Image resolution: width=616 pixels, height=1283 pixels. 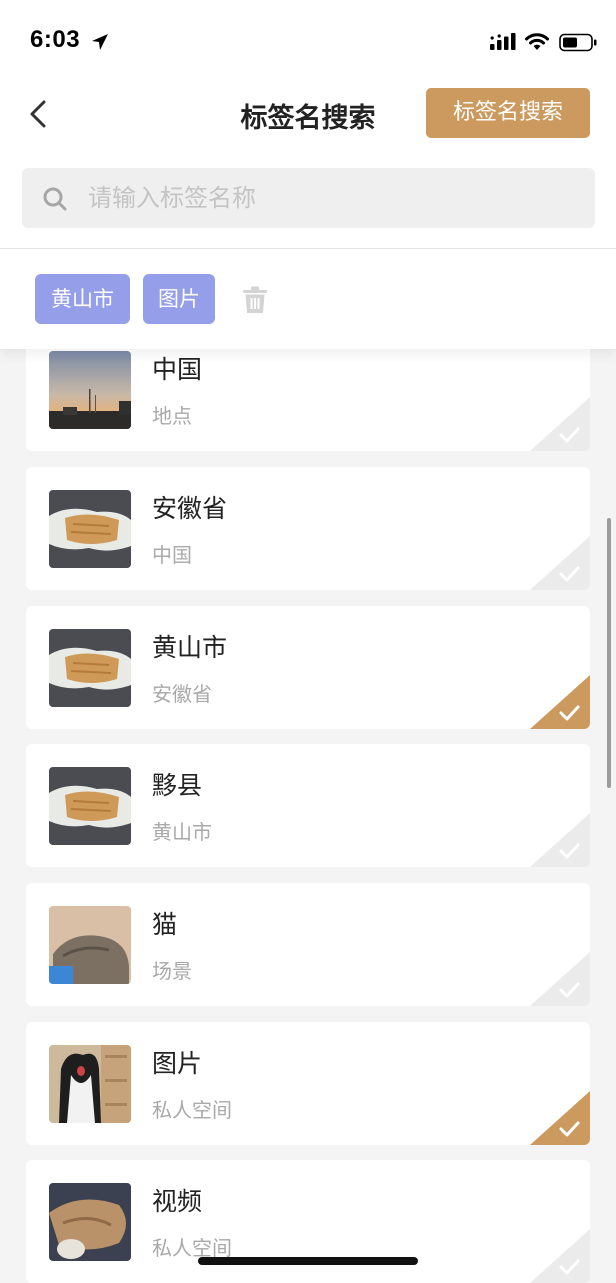 I want to click on tag-search-button: 标签名搜索, so click(x=508, y=113).